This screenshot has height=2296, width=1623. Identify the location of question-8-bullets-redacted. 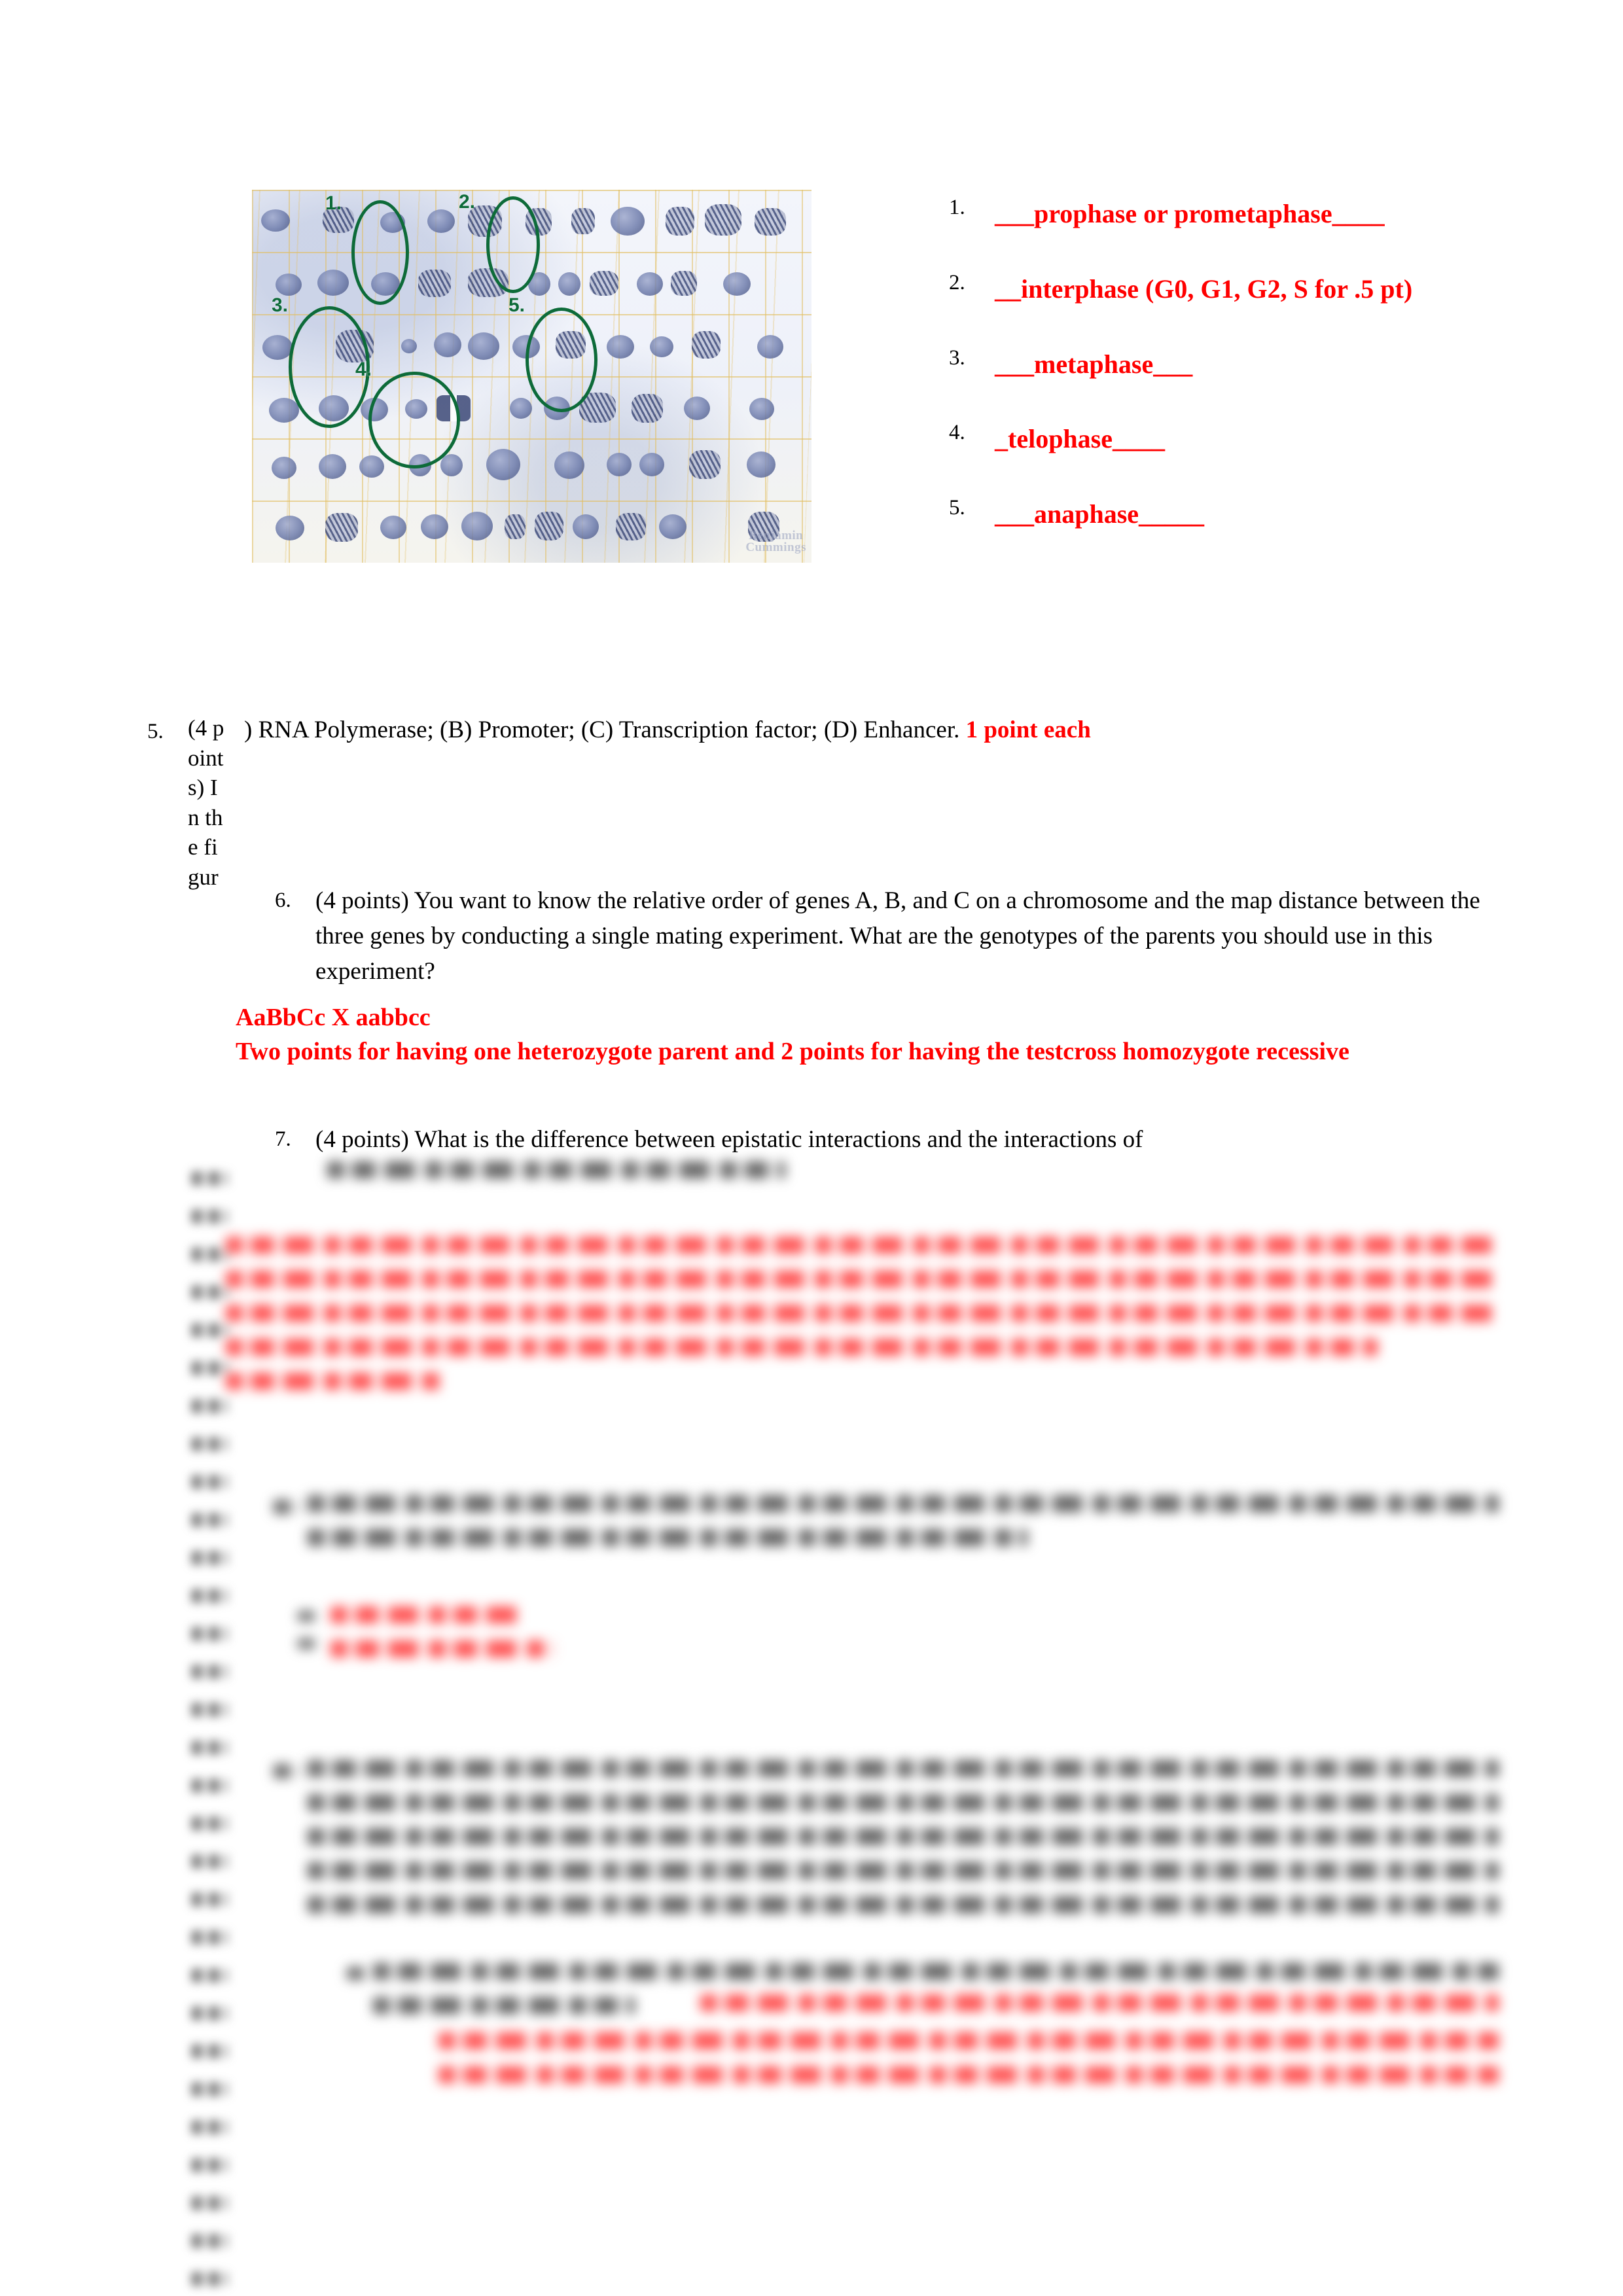
(306, 1638).